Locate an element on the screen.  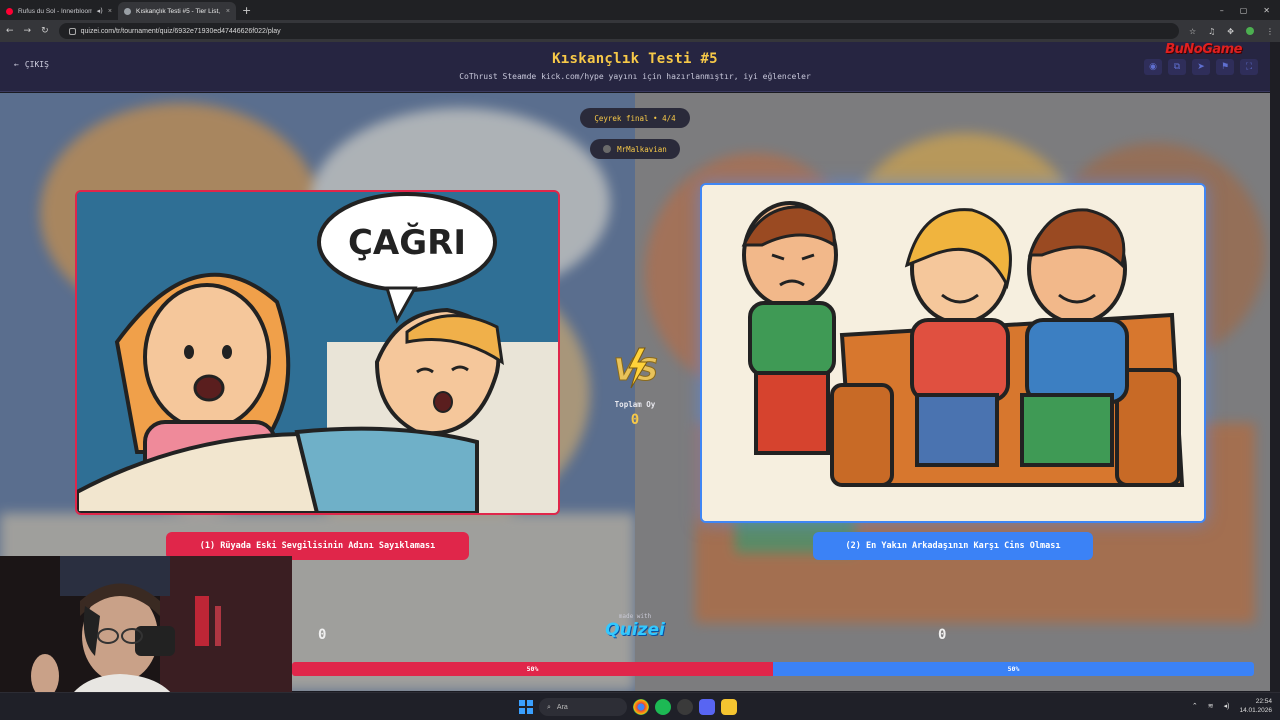
maximize-icon: ▢ is located at coordinates (1244, 10).